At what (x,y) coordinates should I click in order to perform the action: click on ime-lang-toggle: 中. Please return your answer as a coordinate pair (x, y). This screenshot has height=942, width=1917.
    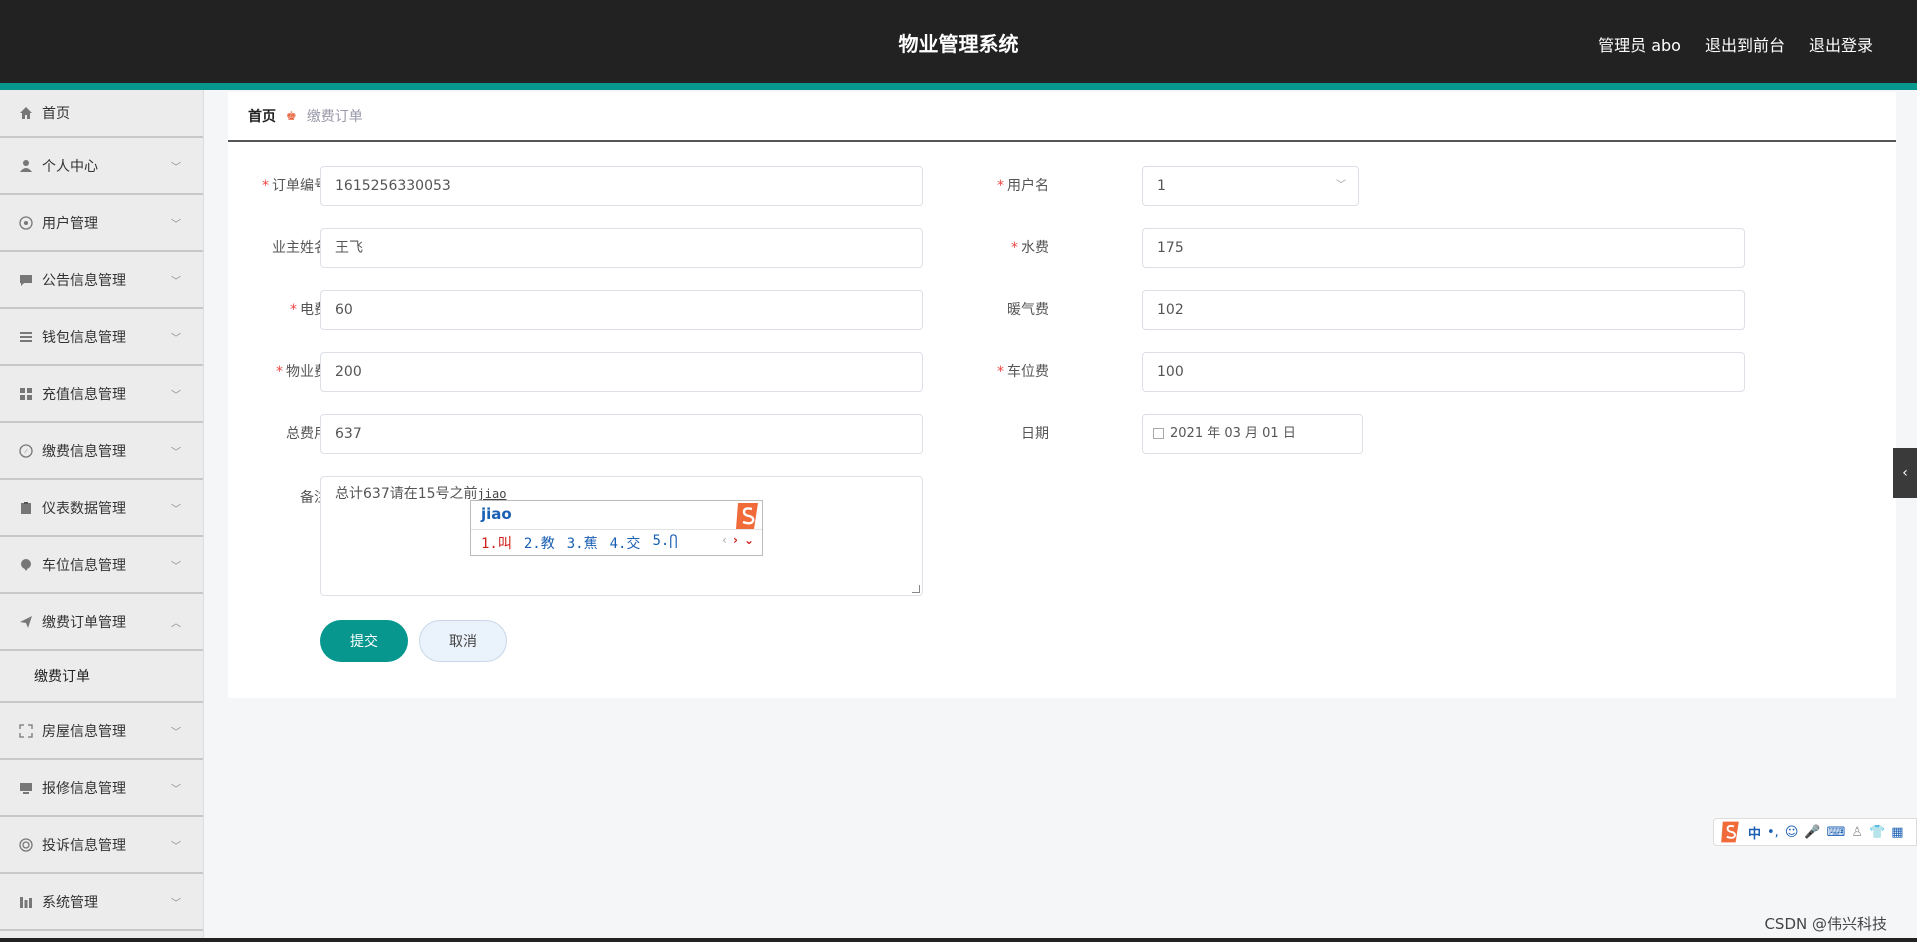
    Looking at the image, I should click on (1754, 832).